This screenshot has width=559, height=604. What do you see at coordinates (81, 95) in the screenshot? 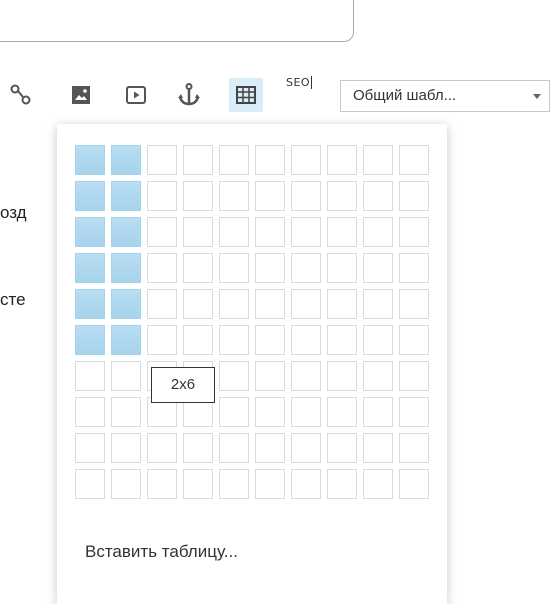
I see `image-button` at bounding box center [81, 95].